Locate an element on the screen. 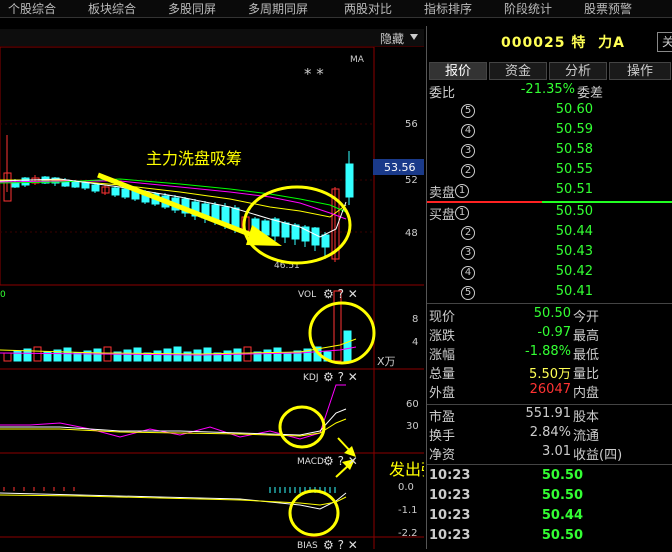  macd-title: MACD is located at coordinates (310, 462).